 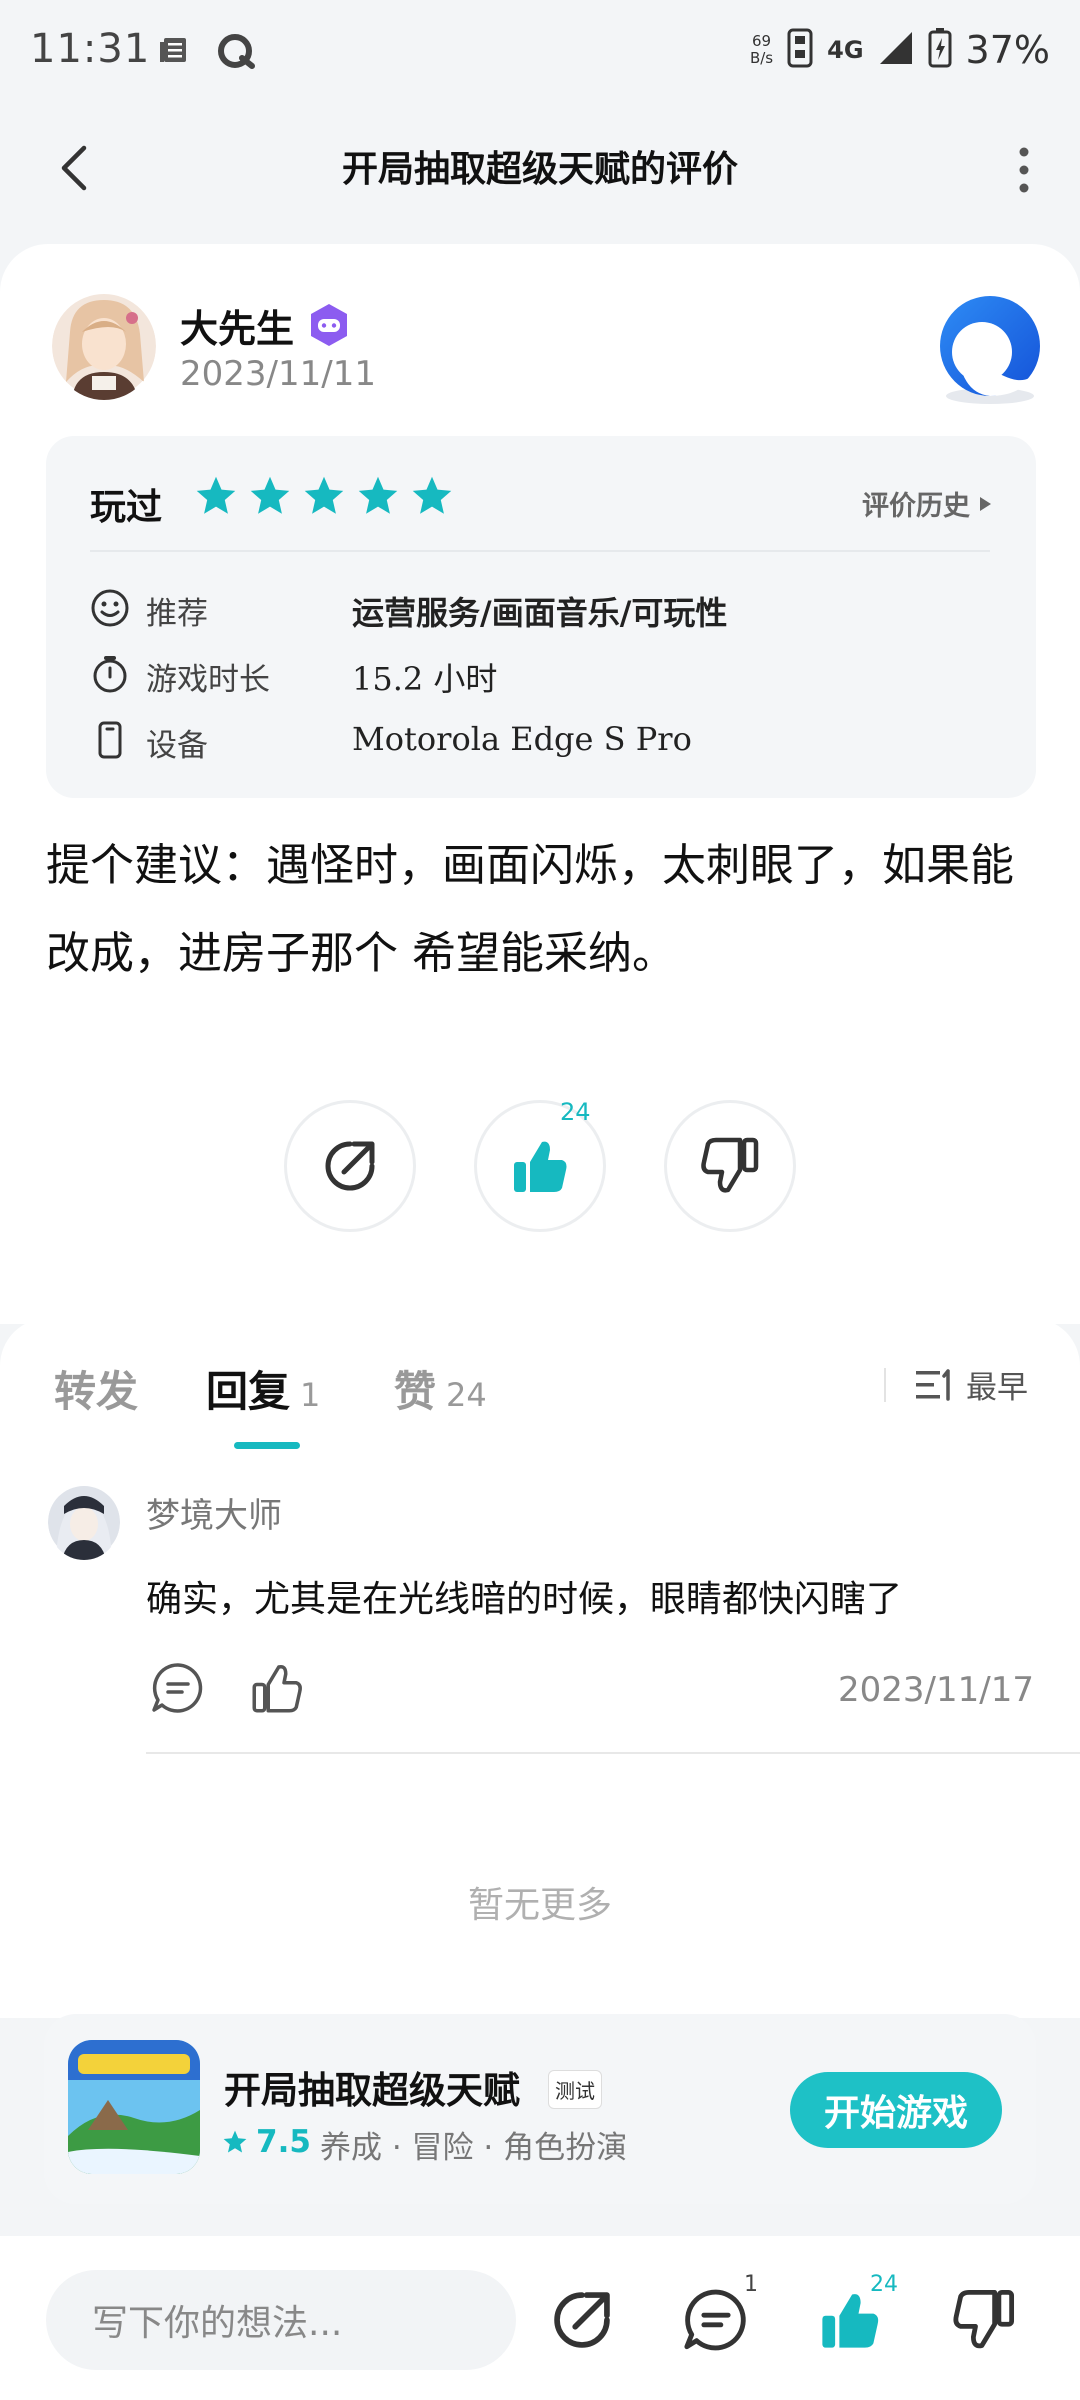 What do you see at coordinates (466, 1395) in the screenshot?
I see `tab-like-count: 24` at bounding box center [466, 1395].